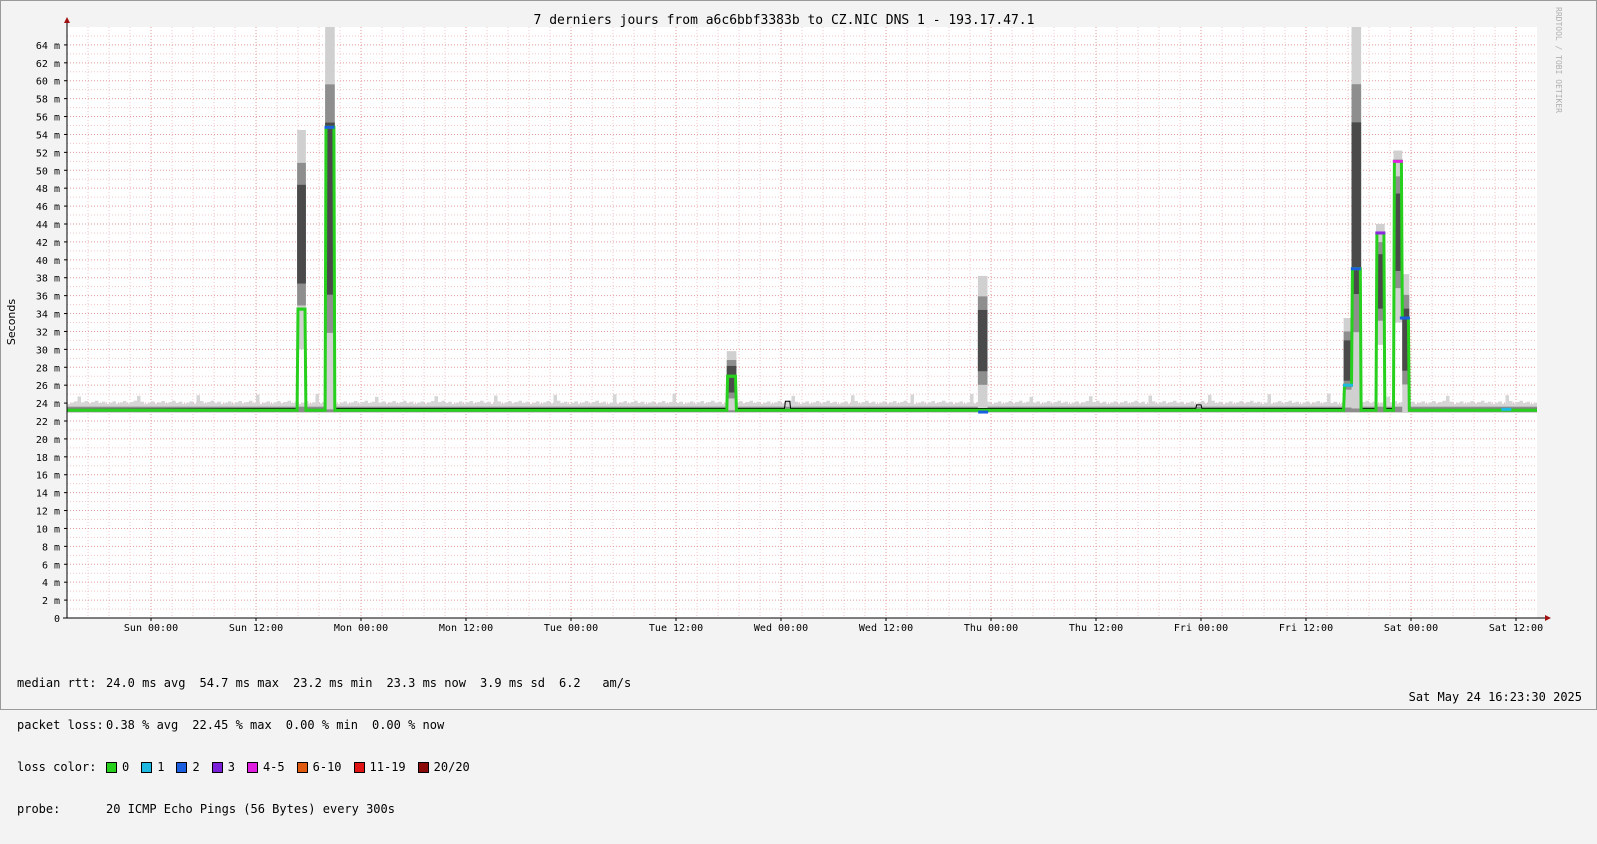  What do you see at coordinates (39, 809) in the screenshot?
I see `probe-label: probe:` at bounding box center [39, 809].